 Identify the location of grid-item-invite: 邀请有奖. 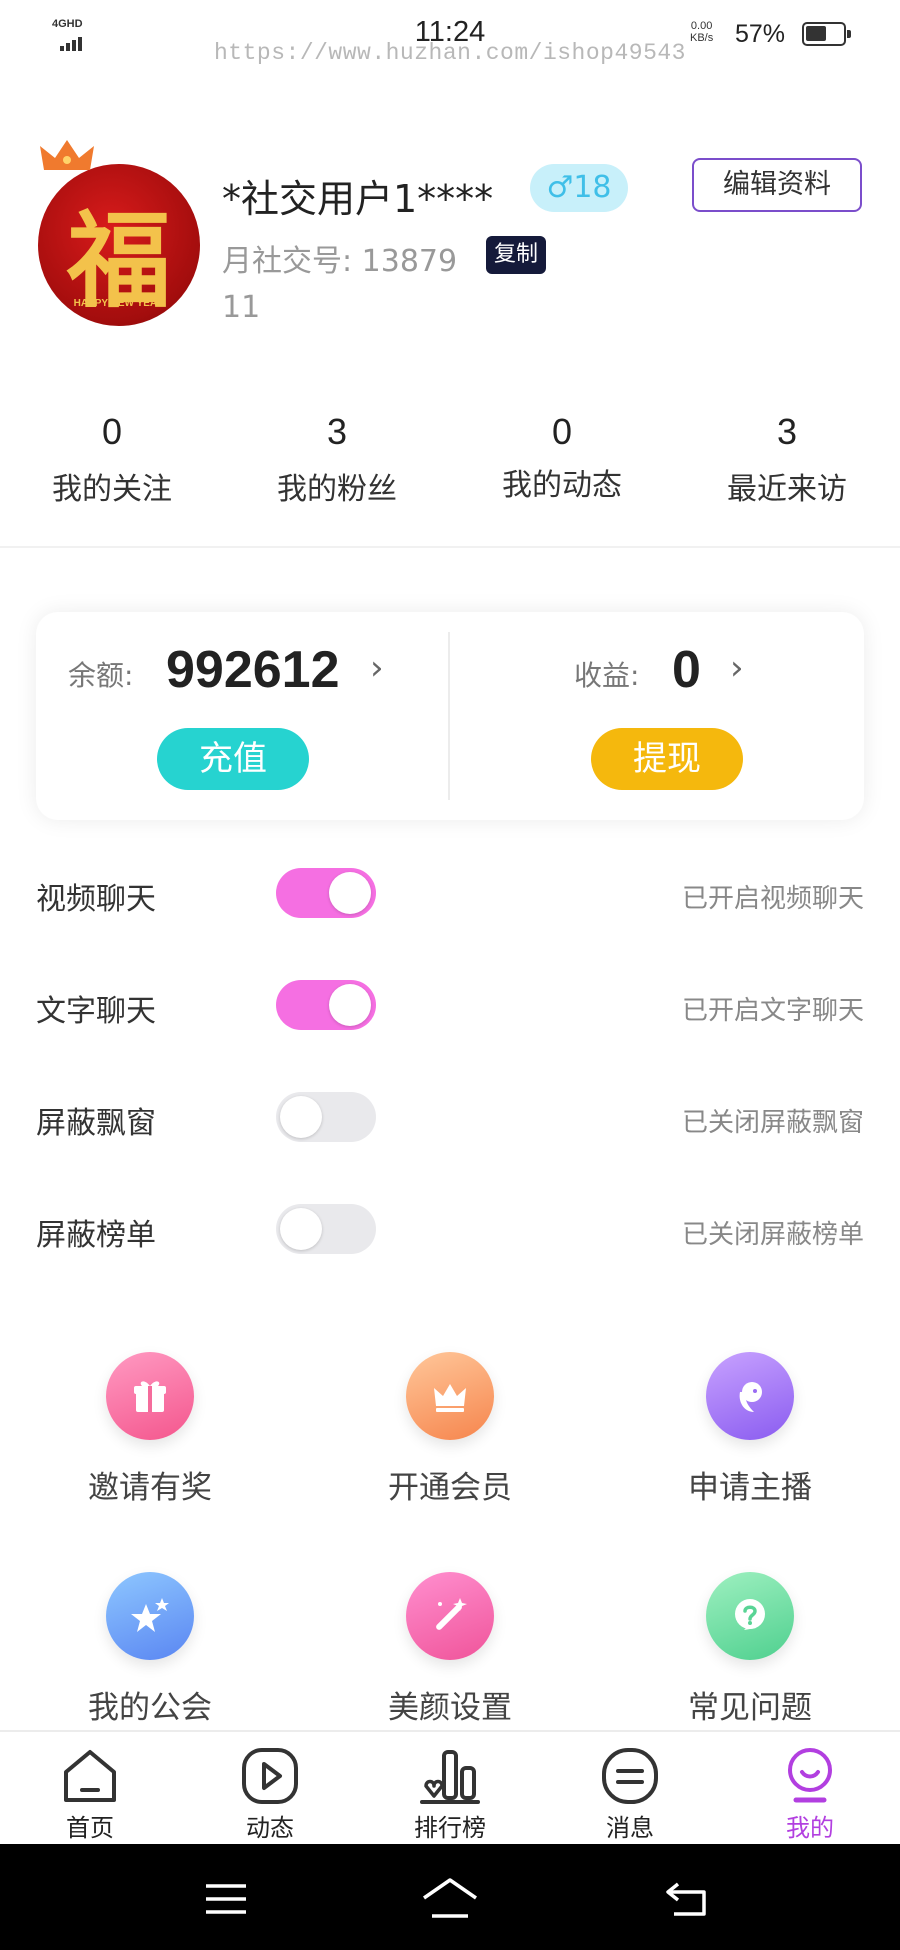
(150, 1429).